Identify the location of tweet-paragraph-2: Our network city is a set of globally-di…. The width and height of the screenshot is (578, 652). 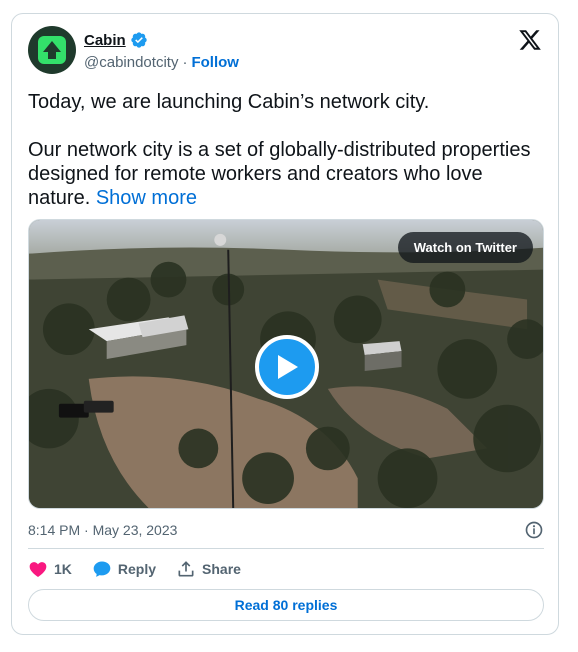
(286, 174).